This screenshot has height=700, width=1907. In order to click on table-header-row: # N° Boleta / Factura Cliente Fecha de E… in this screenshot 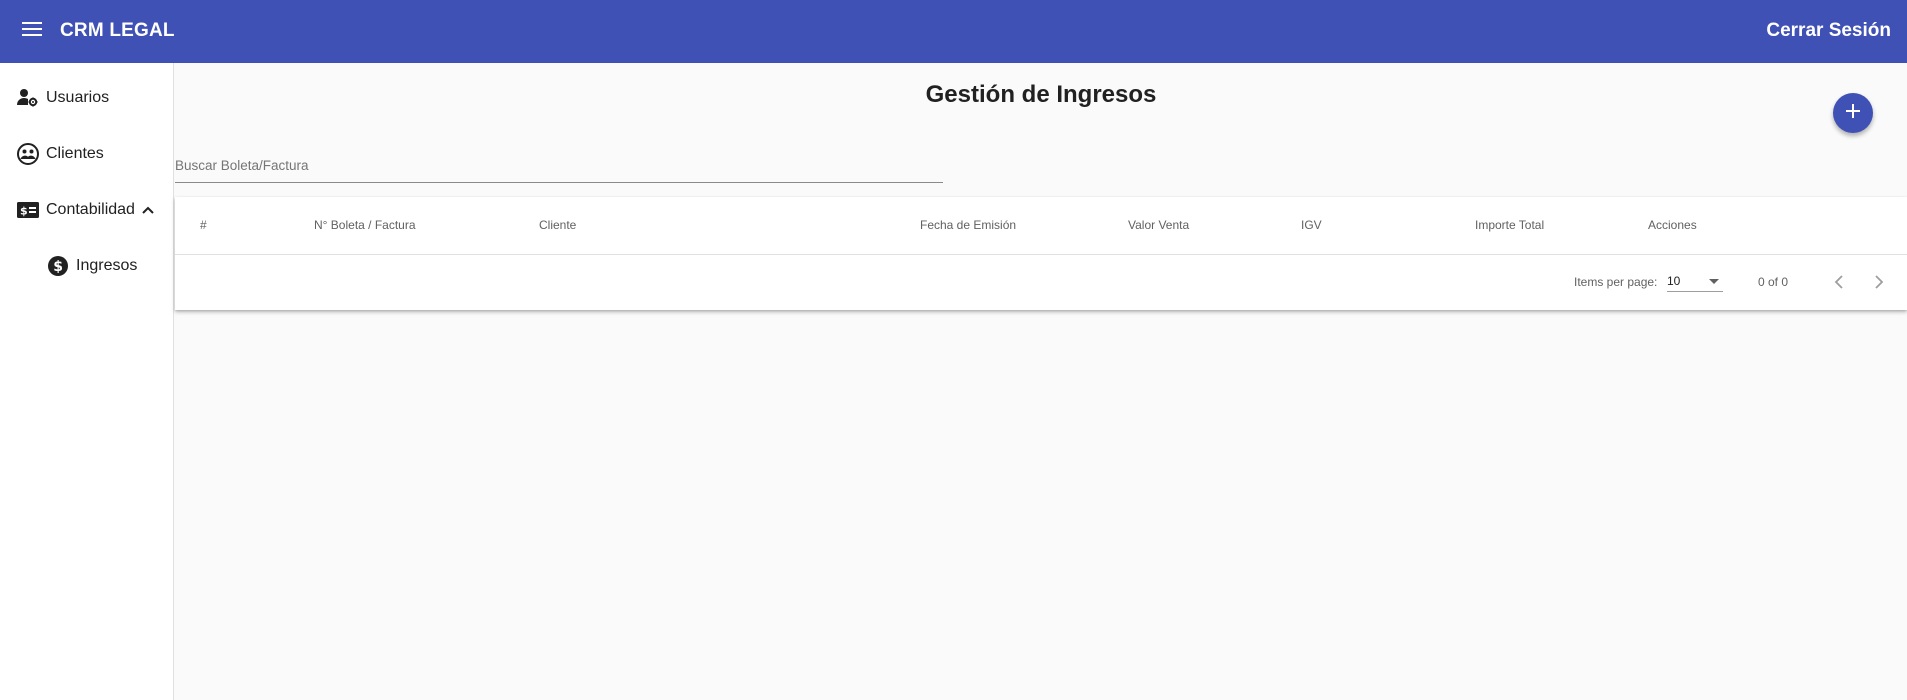, I will do `click(1041, 226)`.